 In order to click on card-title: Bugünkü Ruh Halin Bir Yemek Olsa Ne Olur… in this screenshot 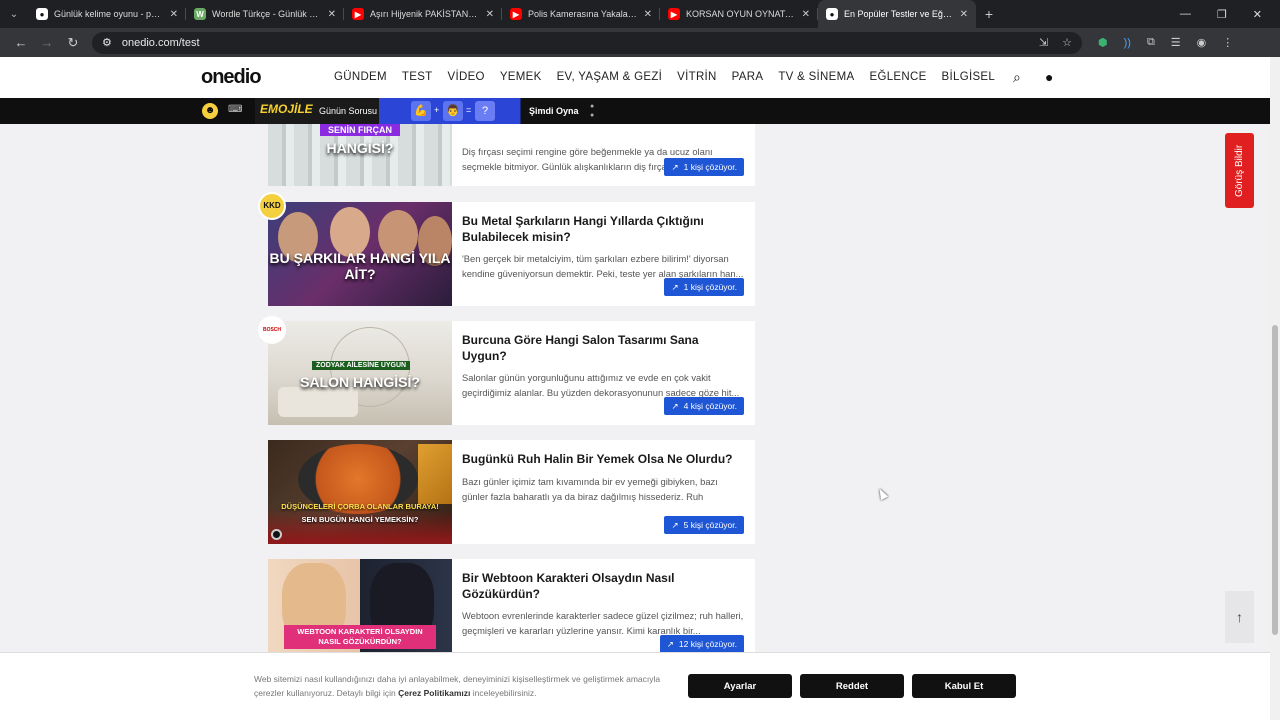, I will do `click(603, 460)`.